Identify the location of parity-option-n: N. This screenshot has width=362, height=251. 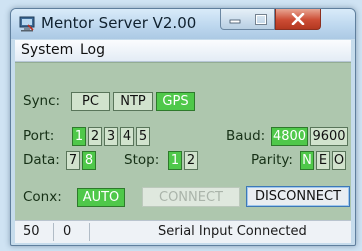
(307, 160).